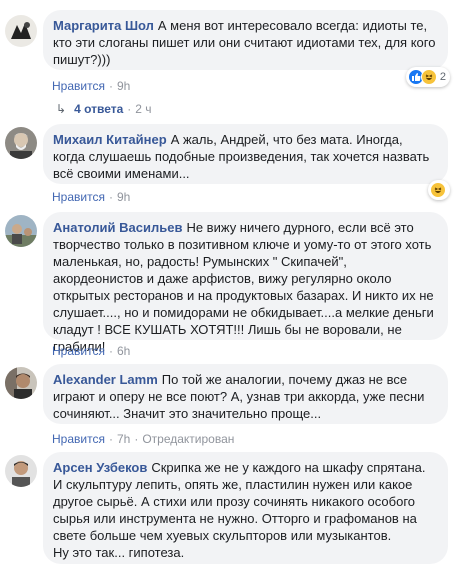  Describe the element at coordinates (61, 109) in the screenshot. I see `reply-arrow-icon: ↳` at that location.